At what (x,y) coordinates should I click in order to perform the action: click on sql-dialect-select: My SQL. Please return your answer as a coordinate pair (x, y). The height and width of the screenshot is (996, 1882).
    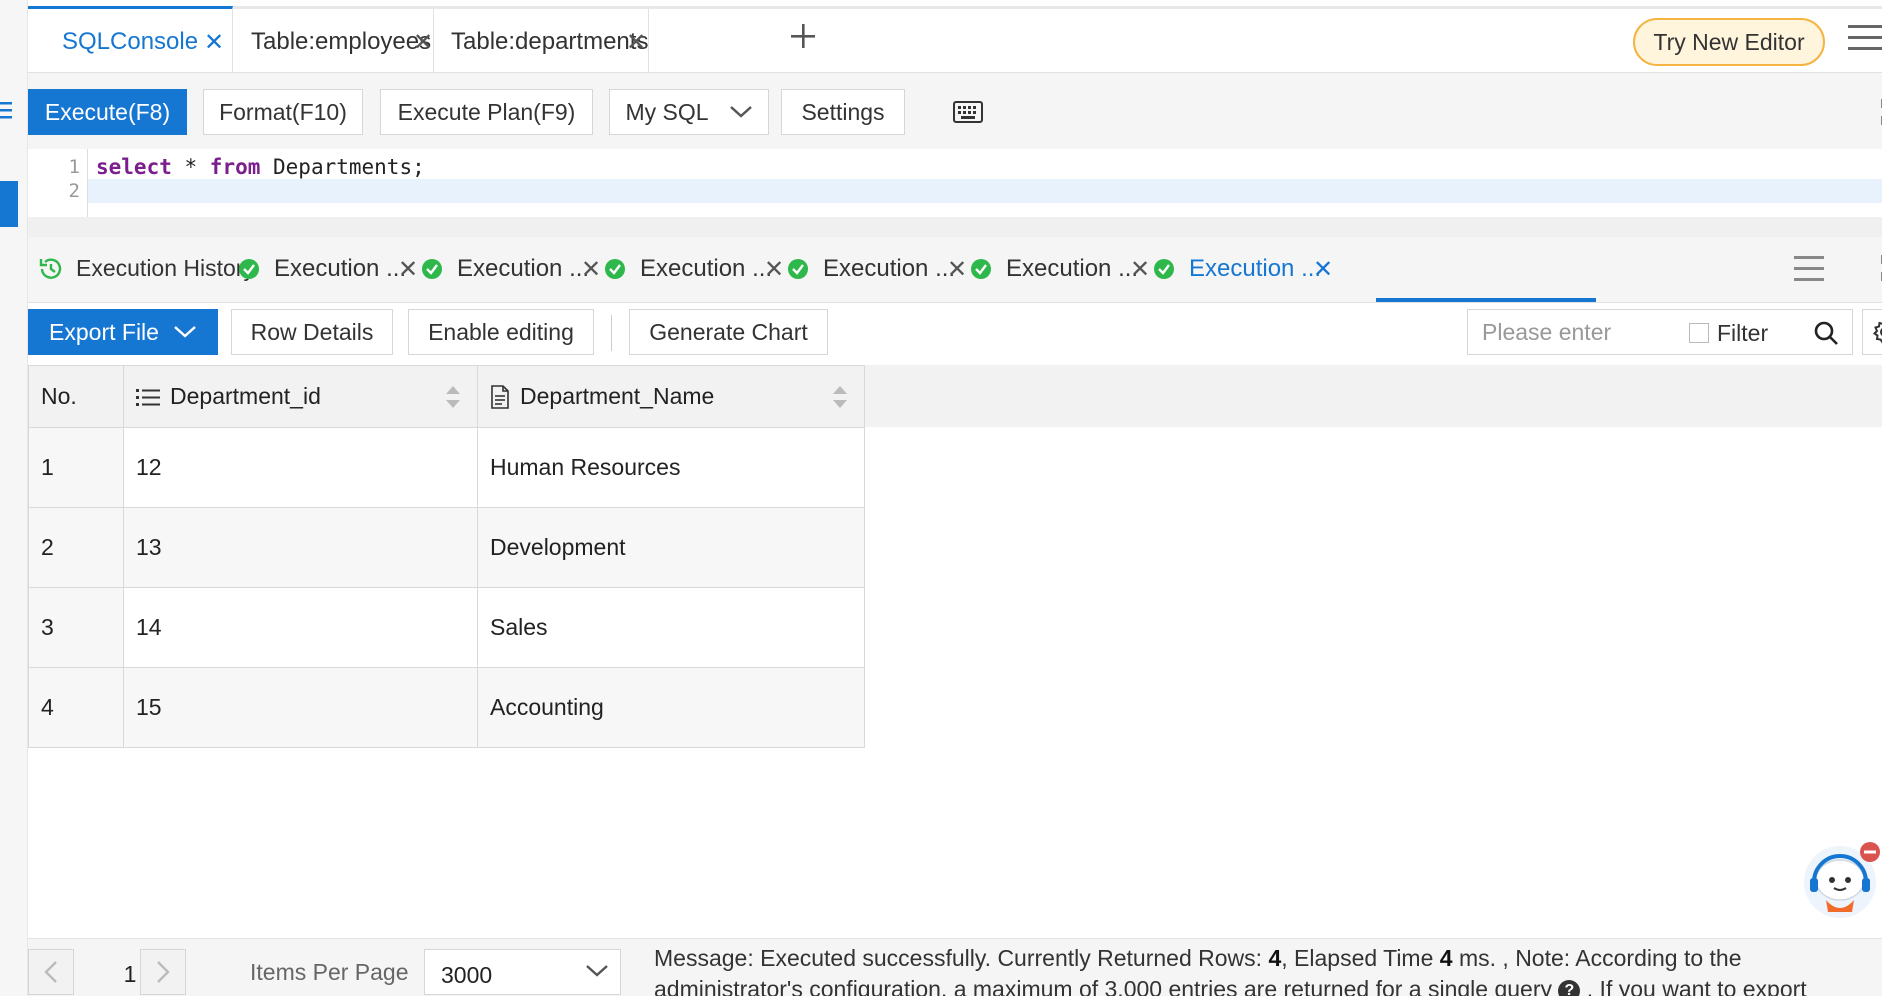
    Looking at the image, I should click on (689, 112).